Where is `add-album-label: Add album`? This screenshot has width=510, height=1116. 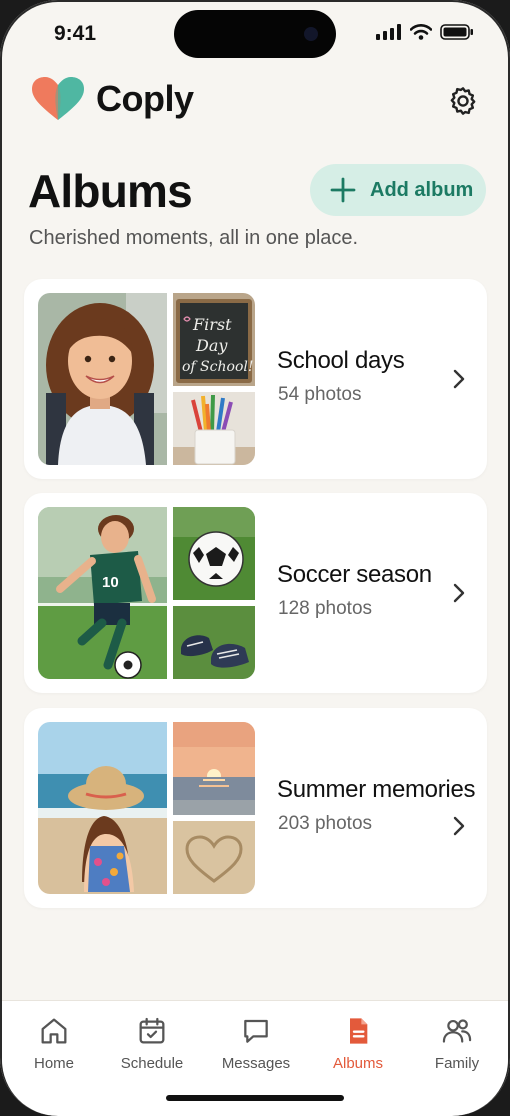
add-album-label: Add album is located at coordinates (422, 189).